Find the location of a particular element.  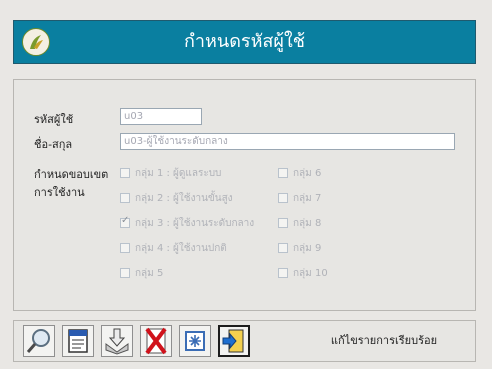

download-button is located at coordinates (117, 341).